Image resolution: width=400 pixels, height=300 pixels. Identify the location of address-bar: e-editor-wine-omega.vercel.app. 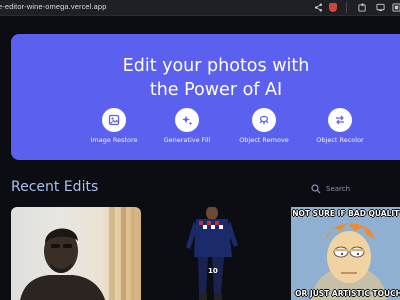
(53, 6).